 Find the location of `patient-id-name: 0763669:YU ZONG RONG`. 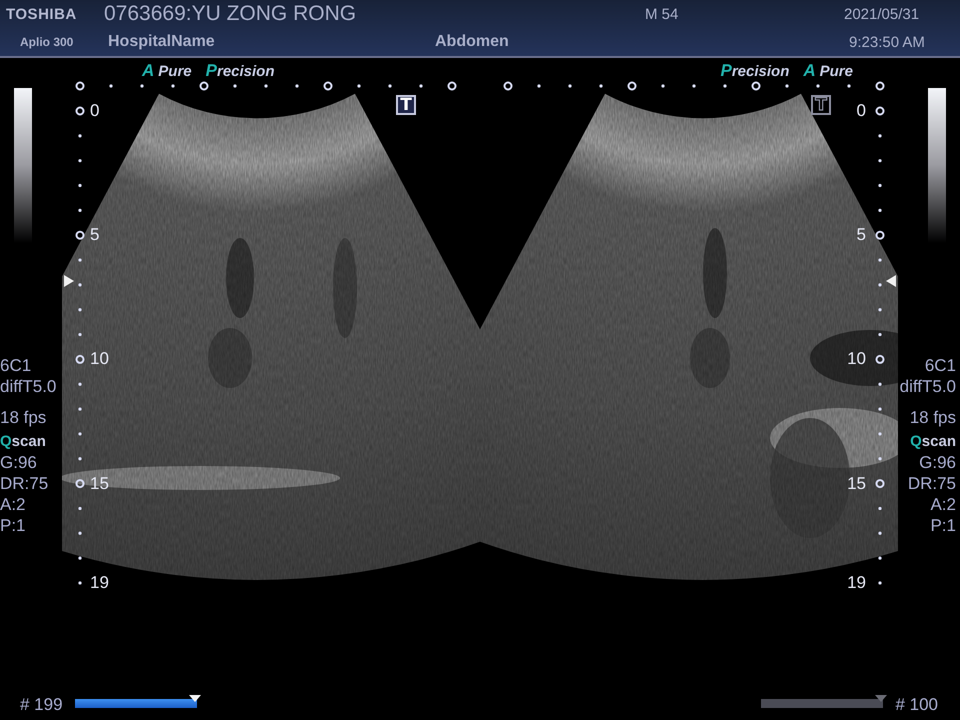

patient-id-name: 0763669:YU ZONG RONG is located at coordinates (231, 14).